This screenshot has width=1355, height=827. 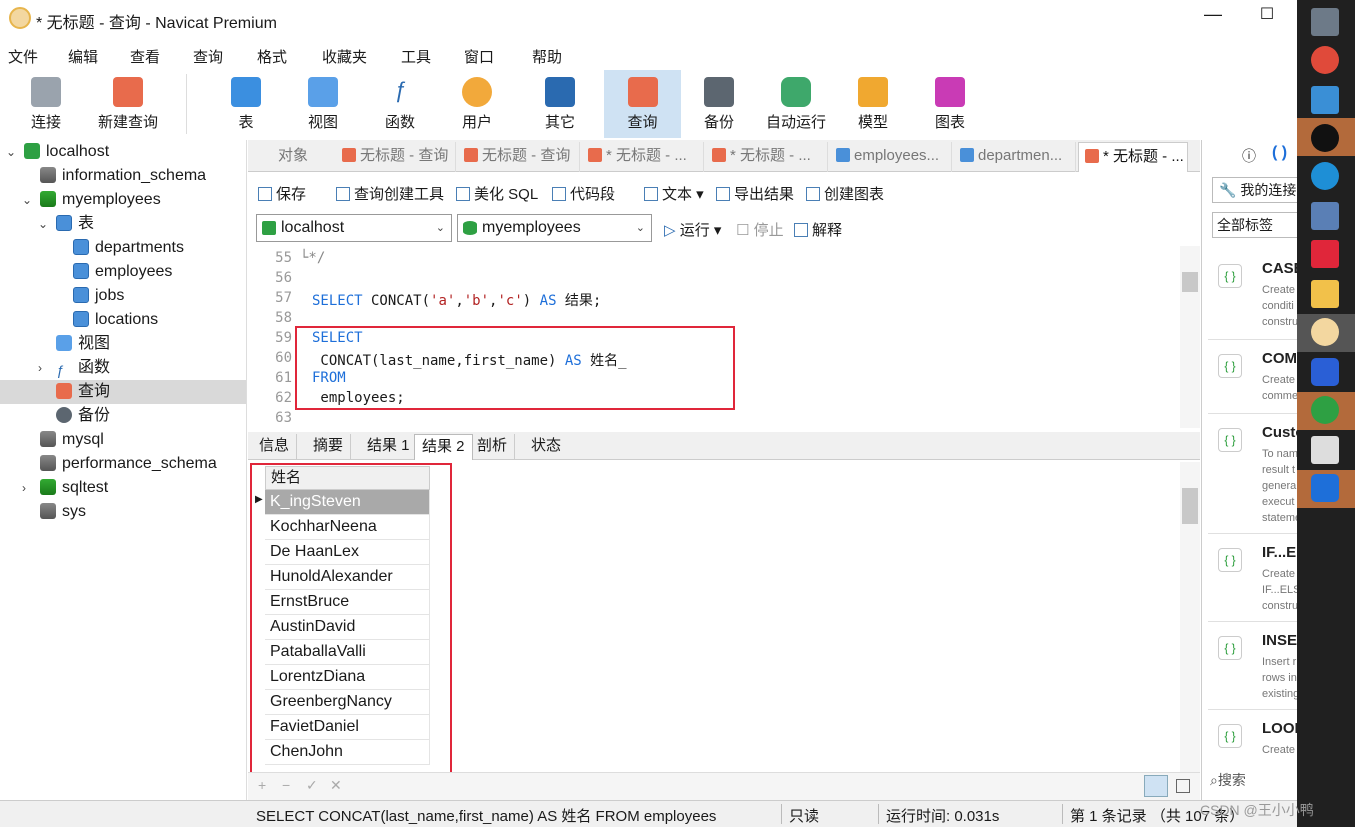 I want to click on minimize-button: —, so click(x=1213, y=18).